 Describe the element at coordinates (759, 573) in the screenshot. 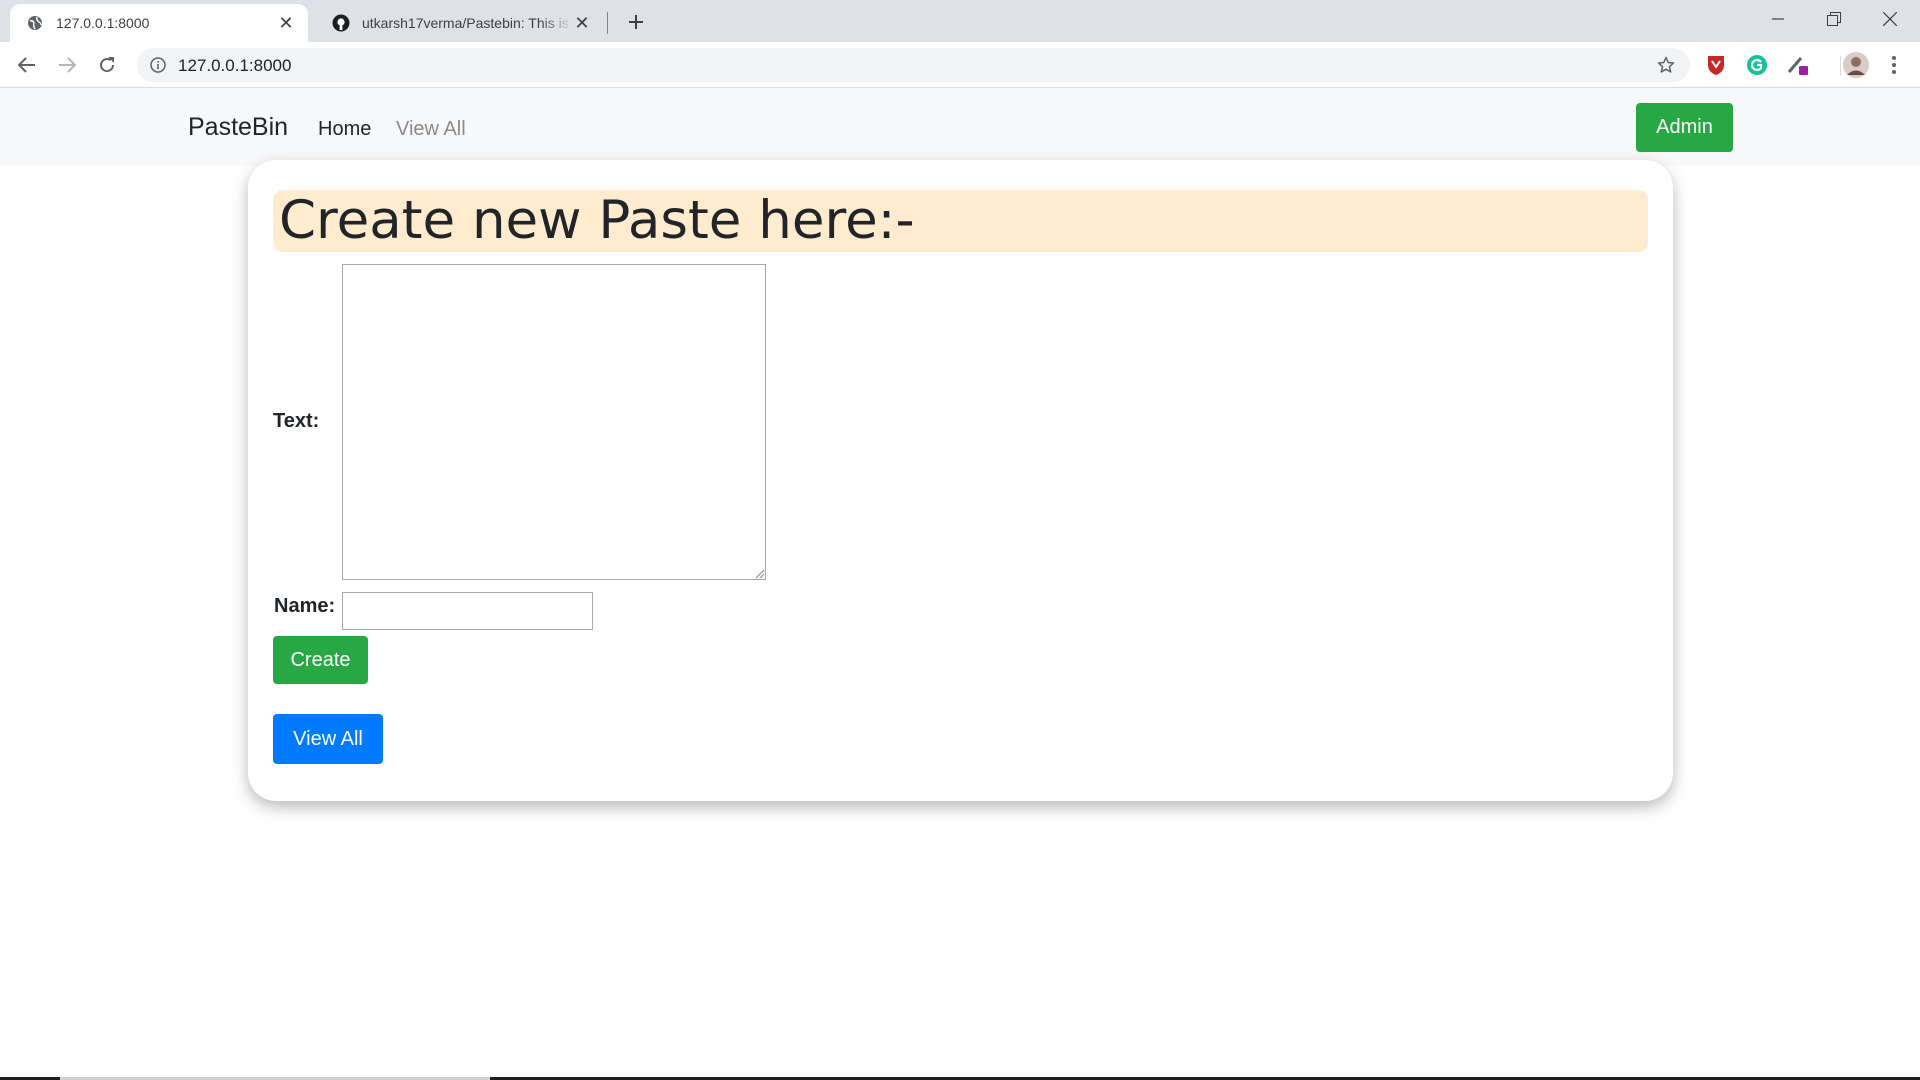

I see `resize-handle-icon` at that location.